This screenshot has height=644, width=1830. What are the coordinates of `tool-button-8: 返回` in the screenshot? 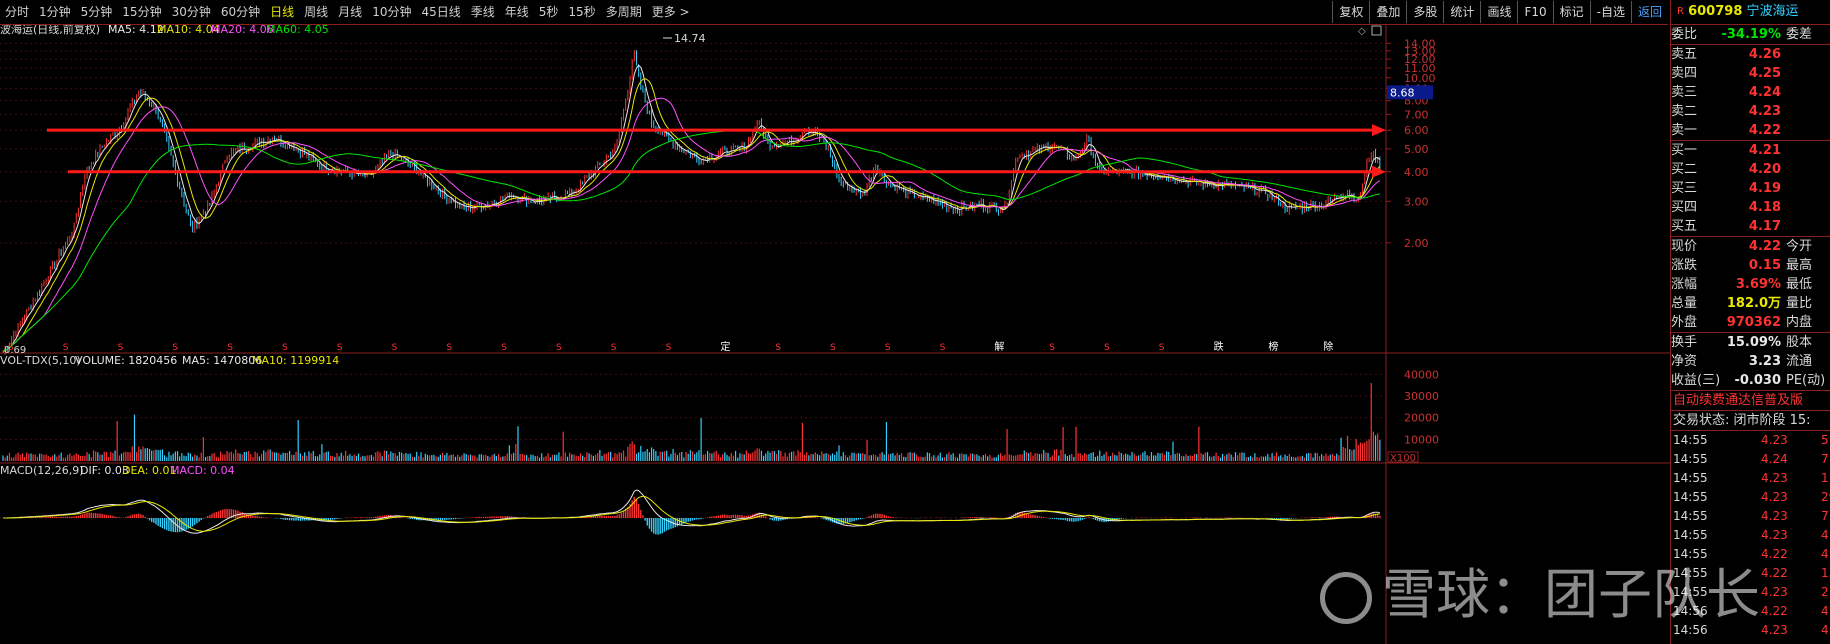 It's located at (1649, 12).